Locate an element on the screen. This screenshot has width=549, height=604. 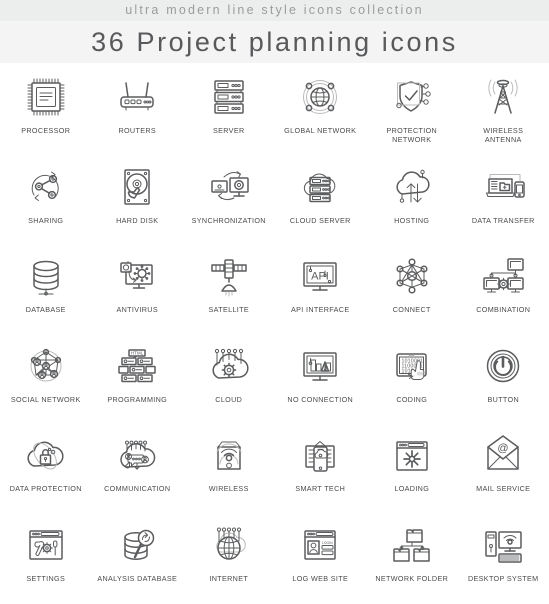
icon-label: ANTIVIRUS is located at coordinates (137, 309).